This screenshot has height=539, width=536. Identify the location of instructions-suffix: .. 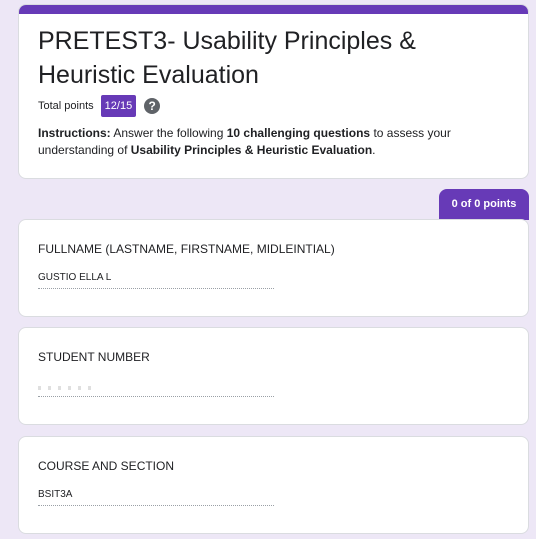
(374, 150).